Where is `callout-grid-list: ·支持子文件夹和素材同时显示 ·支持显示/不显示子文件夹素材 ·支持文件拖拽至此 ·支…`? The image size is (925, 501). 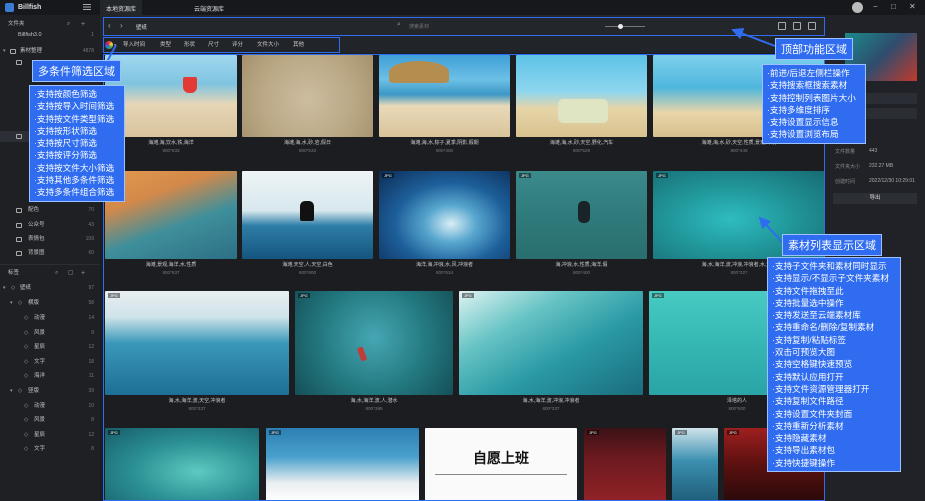
callout-grid-list: ·支持子文件夹和素材同时显示 ·支持显示/不显示子文件夹素材 ·支持文件拖拽至此 ·支… is located at coordinates (834, 365).